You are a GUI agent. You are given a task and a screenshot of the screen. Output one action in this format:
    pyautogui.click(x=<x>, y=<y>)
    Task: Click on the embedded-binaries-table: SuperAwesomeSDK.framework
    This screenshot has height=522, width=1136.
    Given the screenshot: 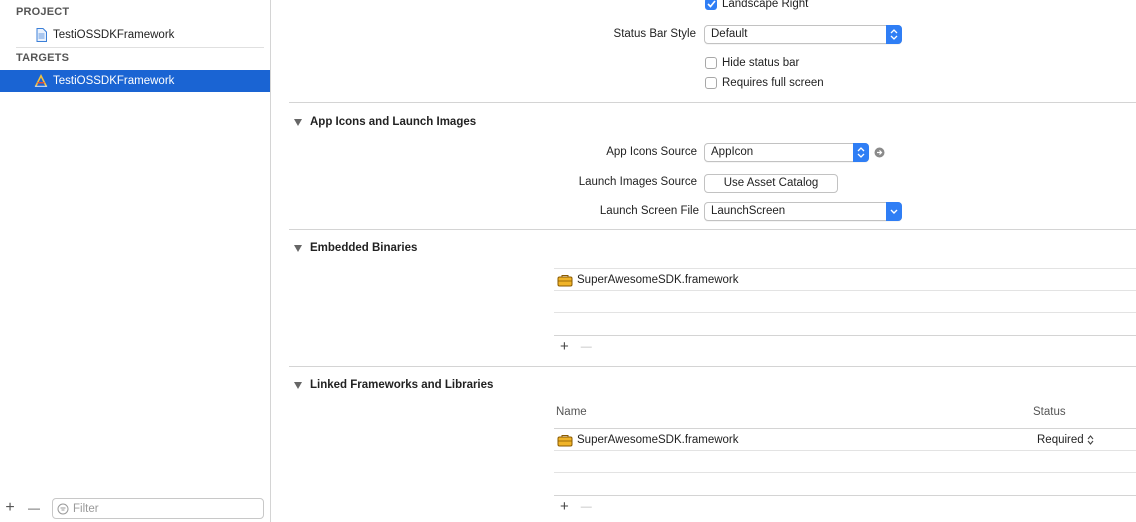 What is the action you would take?
    pyautogui.click(x=845, y=302)
    